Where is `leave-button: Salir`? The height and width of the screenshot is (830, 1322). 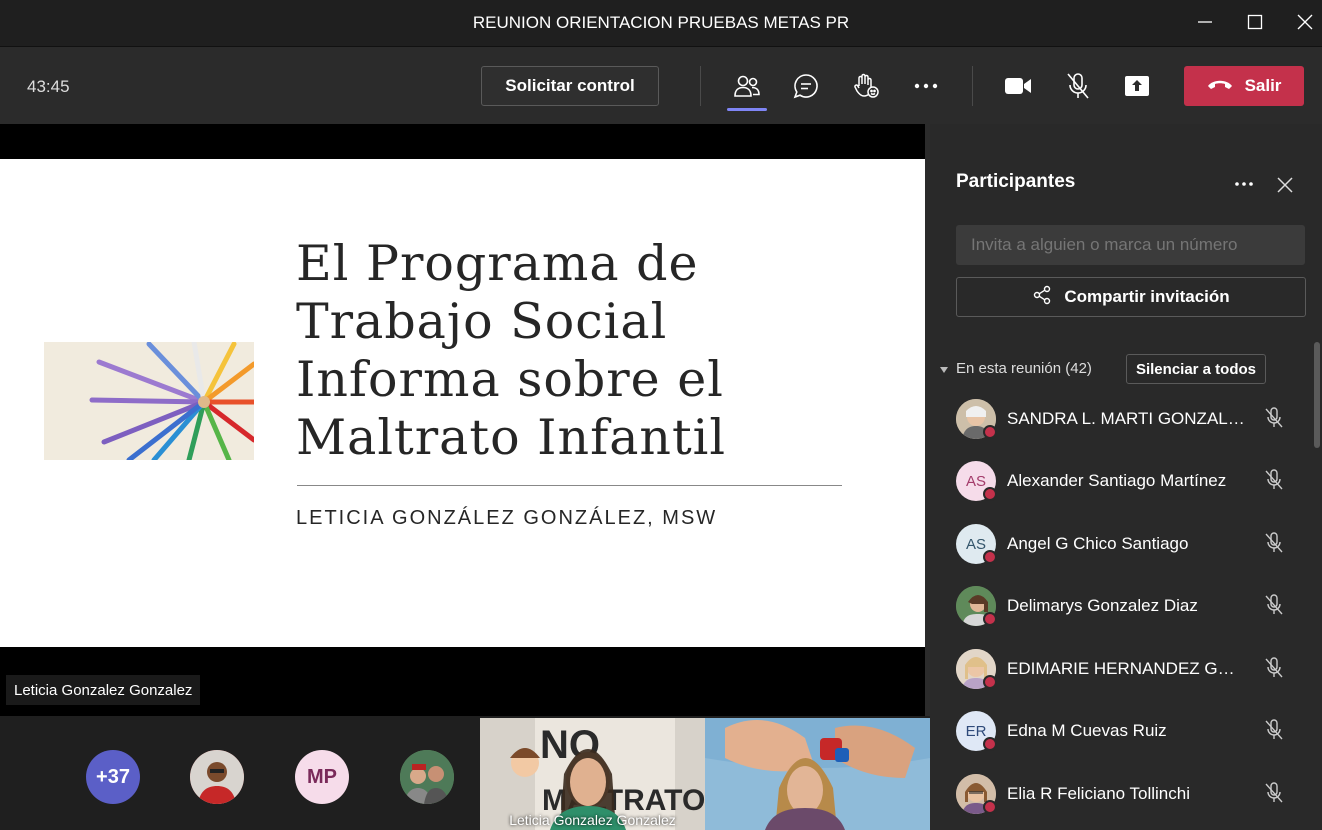 leave-button: Salir is located at coordinates (1244, 86).